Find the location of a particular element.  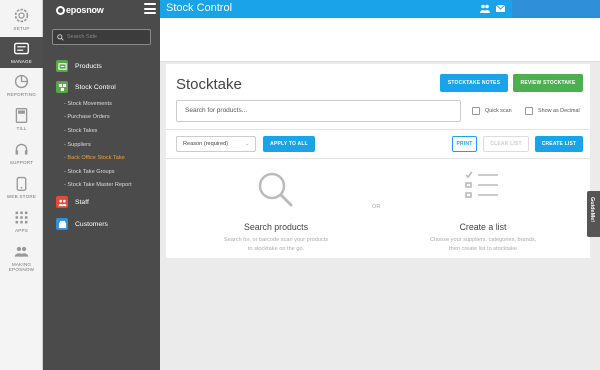

search-products-desc-line: to stocktake on the go. is located at coordinates (276, 249).